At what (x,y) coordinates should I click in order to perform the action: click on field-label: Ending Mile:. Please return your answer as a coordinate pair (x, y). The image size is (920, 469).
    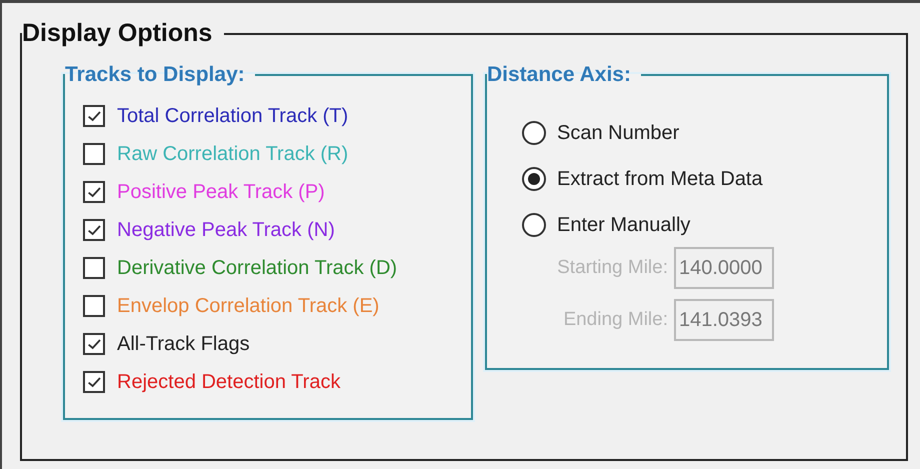
    Looking at the image, I should click on (615, 320).